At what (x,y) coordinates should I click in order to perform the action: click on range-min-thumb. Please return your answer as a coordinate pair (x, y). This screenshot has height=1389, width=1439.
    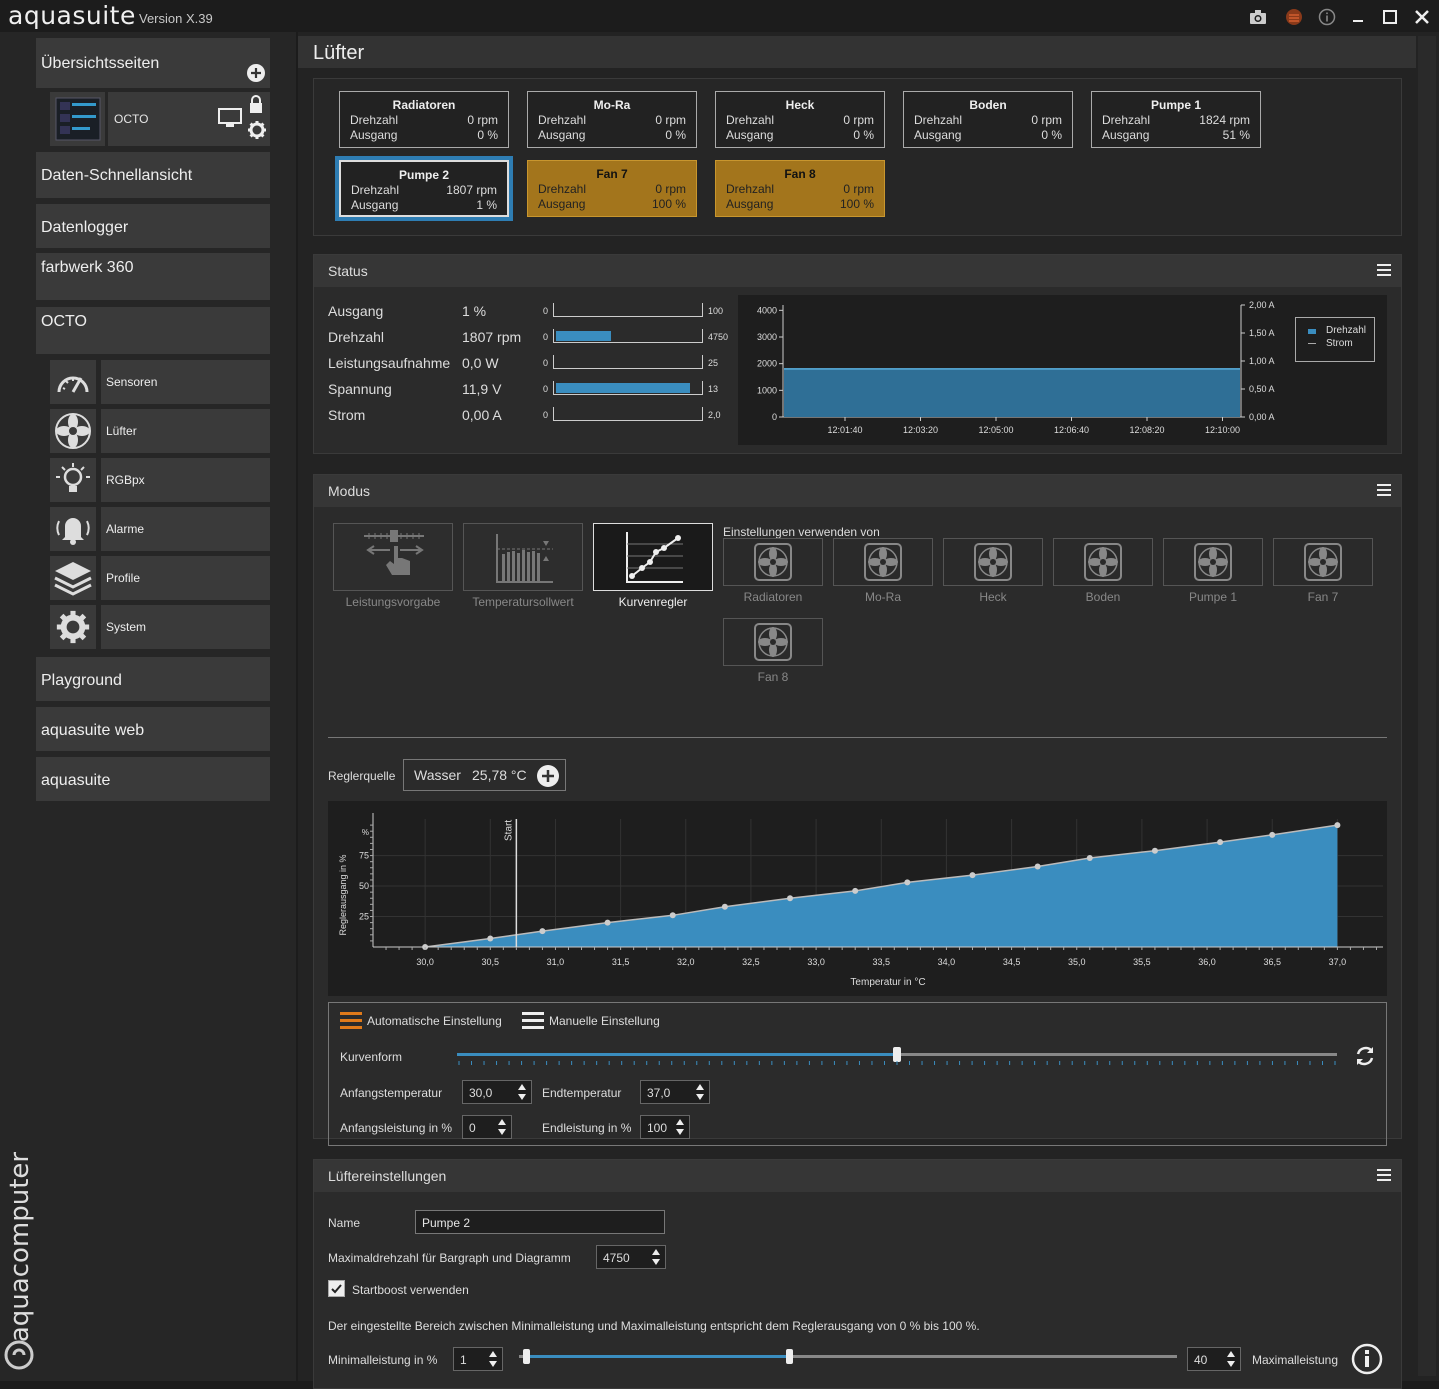
    Looking at the image, I should click on (526, 1356).